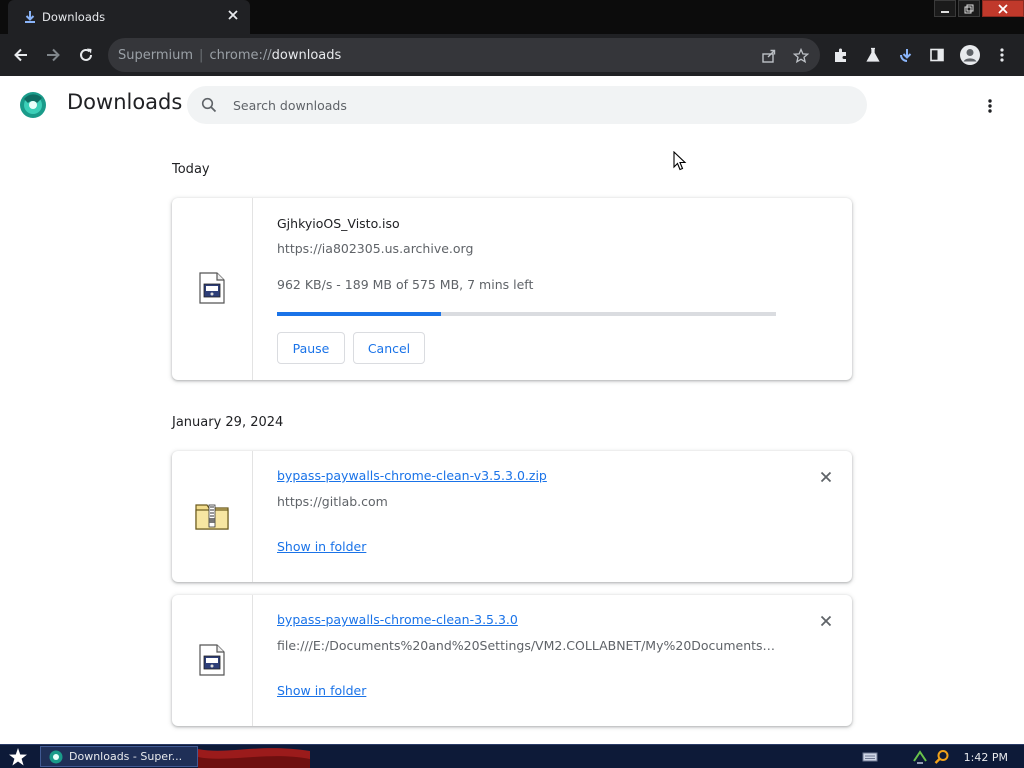  I want to click on start-button, so click(18, 757).